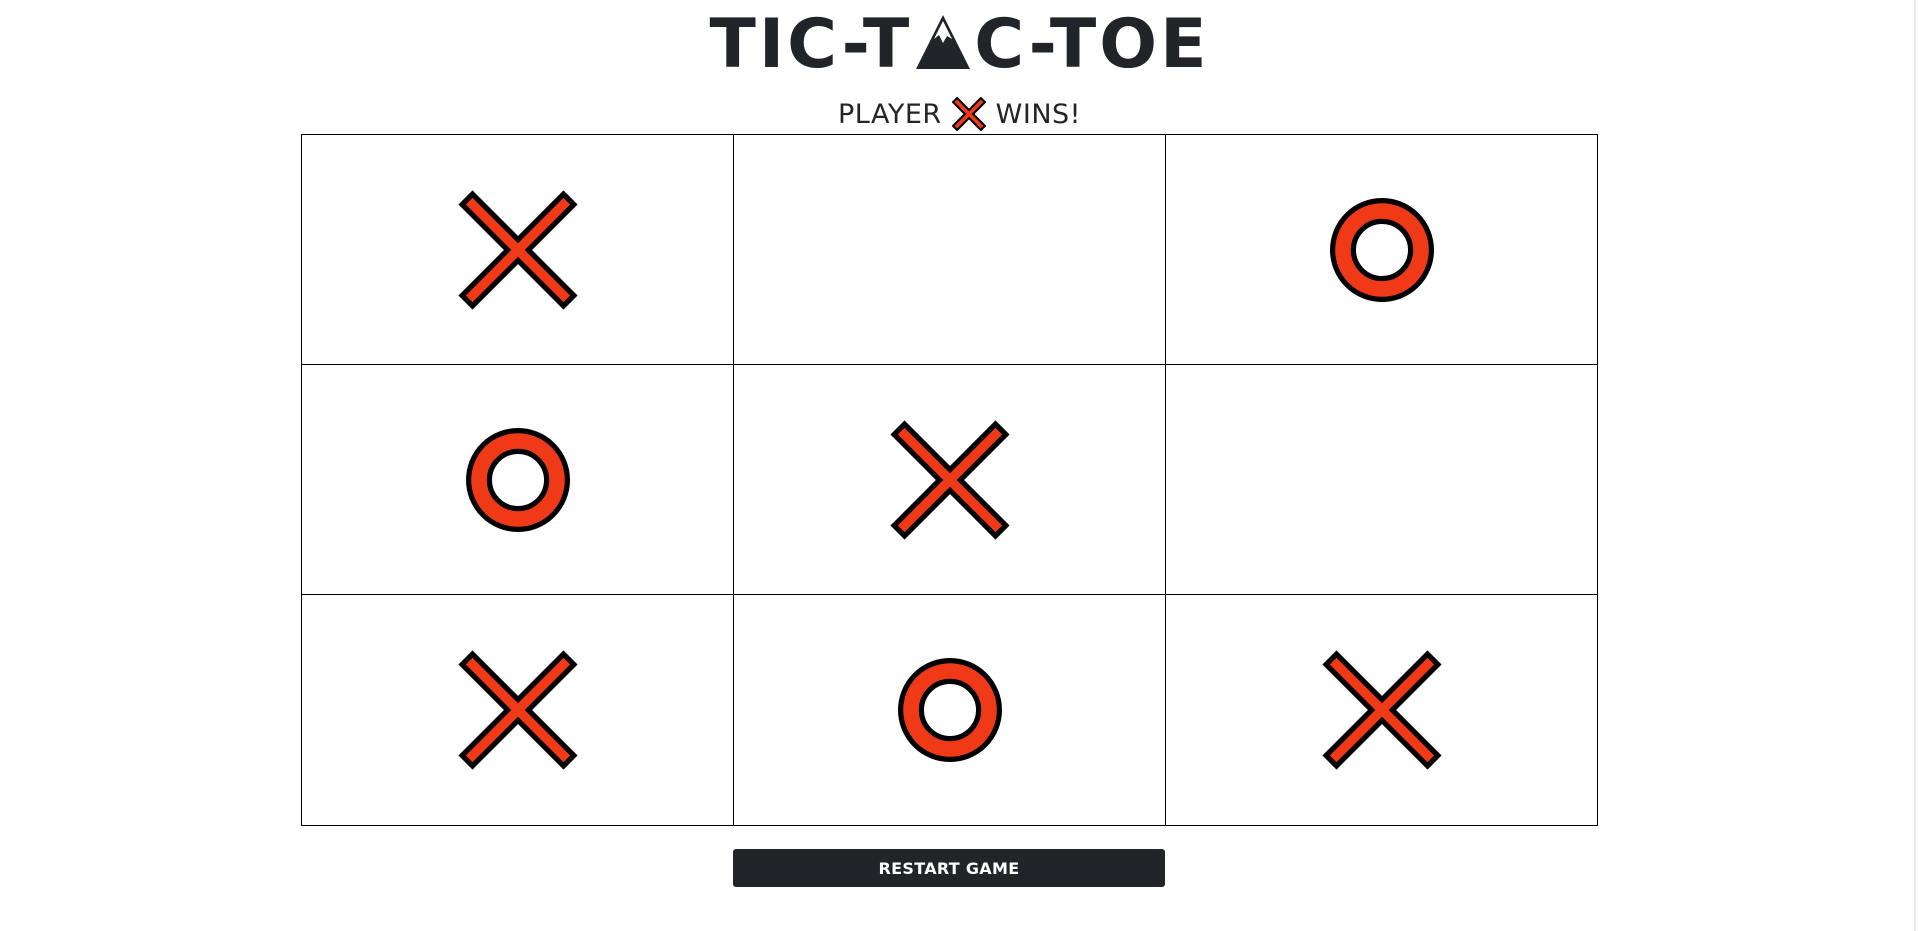 This screenshot has width=1919, height=931. I want to click on mountain-a-icon, so click(943, 42).